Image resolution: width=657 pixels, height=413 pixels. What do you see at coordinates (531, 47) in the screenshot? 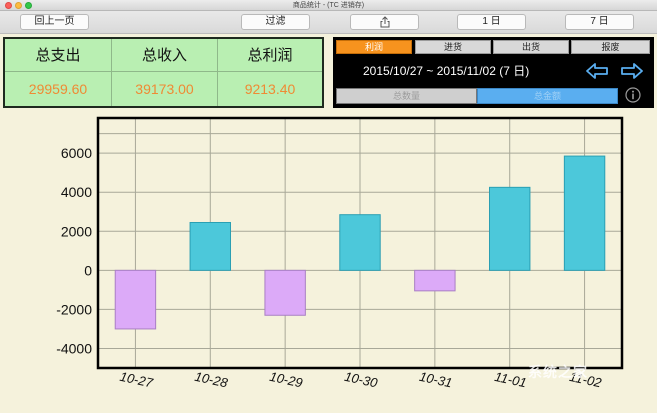
I see `tab-sales: 出货` at bounding box center [531, 47].